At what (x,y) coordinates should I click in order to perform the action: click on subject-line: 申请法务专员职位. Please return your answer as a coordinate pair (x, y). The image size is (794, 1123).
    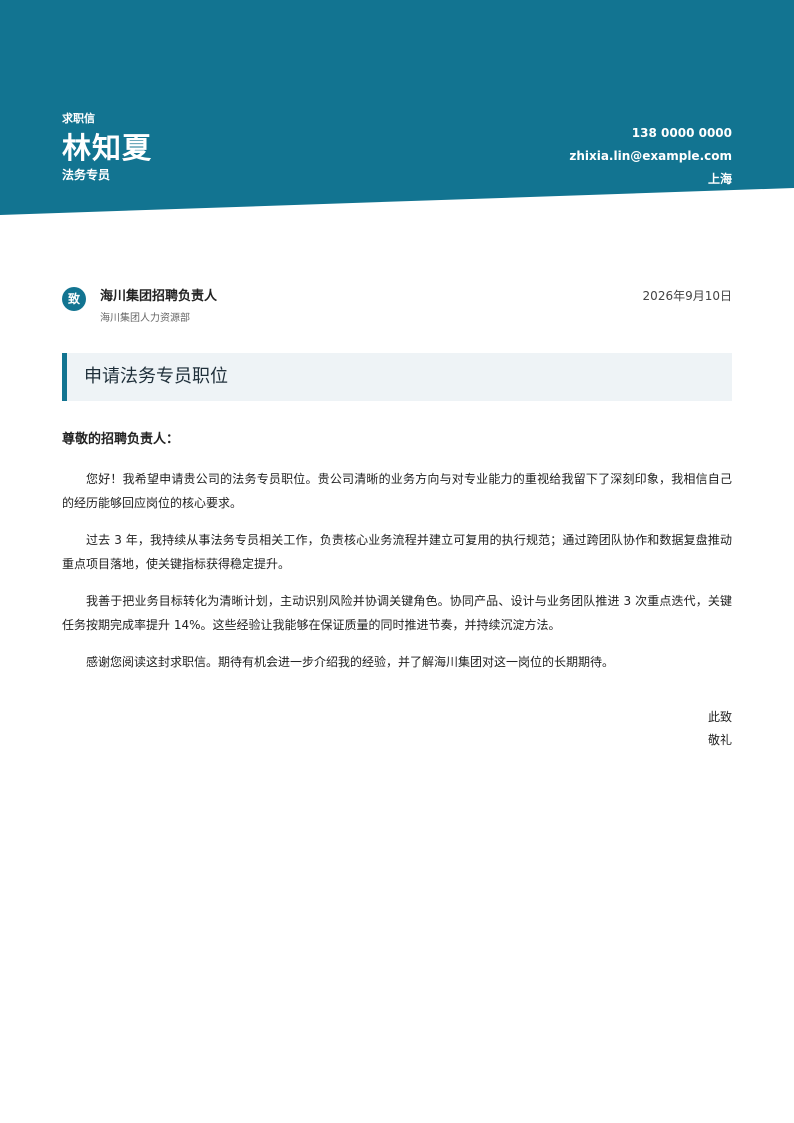
    Looking at the image, I should click on (397, 377).